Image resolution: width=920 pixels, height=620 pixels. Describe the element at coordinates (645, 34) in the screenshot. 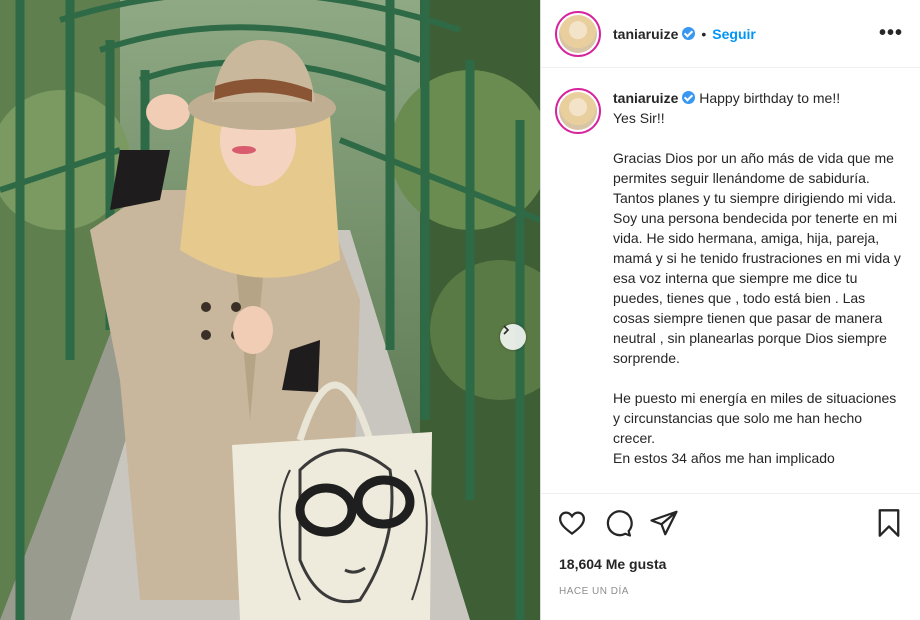

I see `username: taniaruize` at that location.